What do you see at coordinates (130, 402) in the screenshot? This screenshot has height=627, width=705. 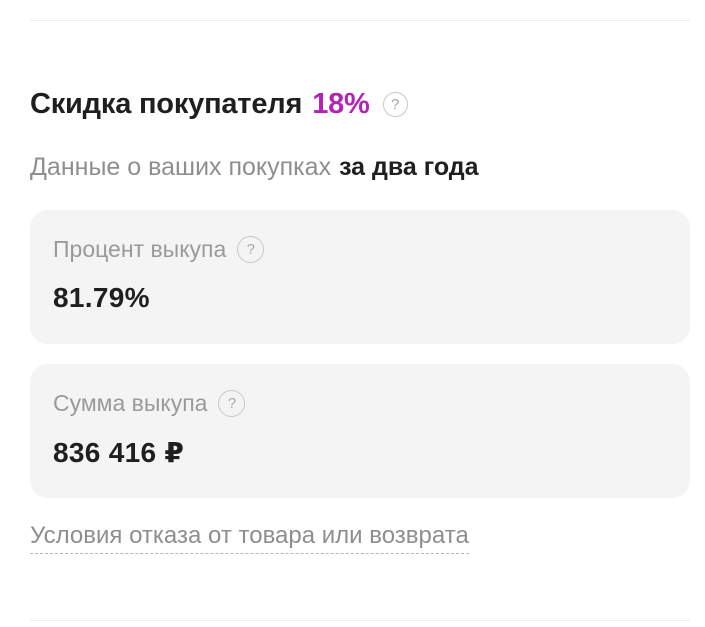 I see `buyout-sum-label-text: Сумма выкупа` at bounding box center [130, 402].